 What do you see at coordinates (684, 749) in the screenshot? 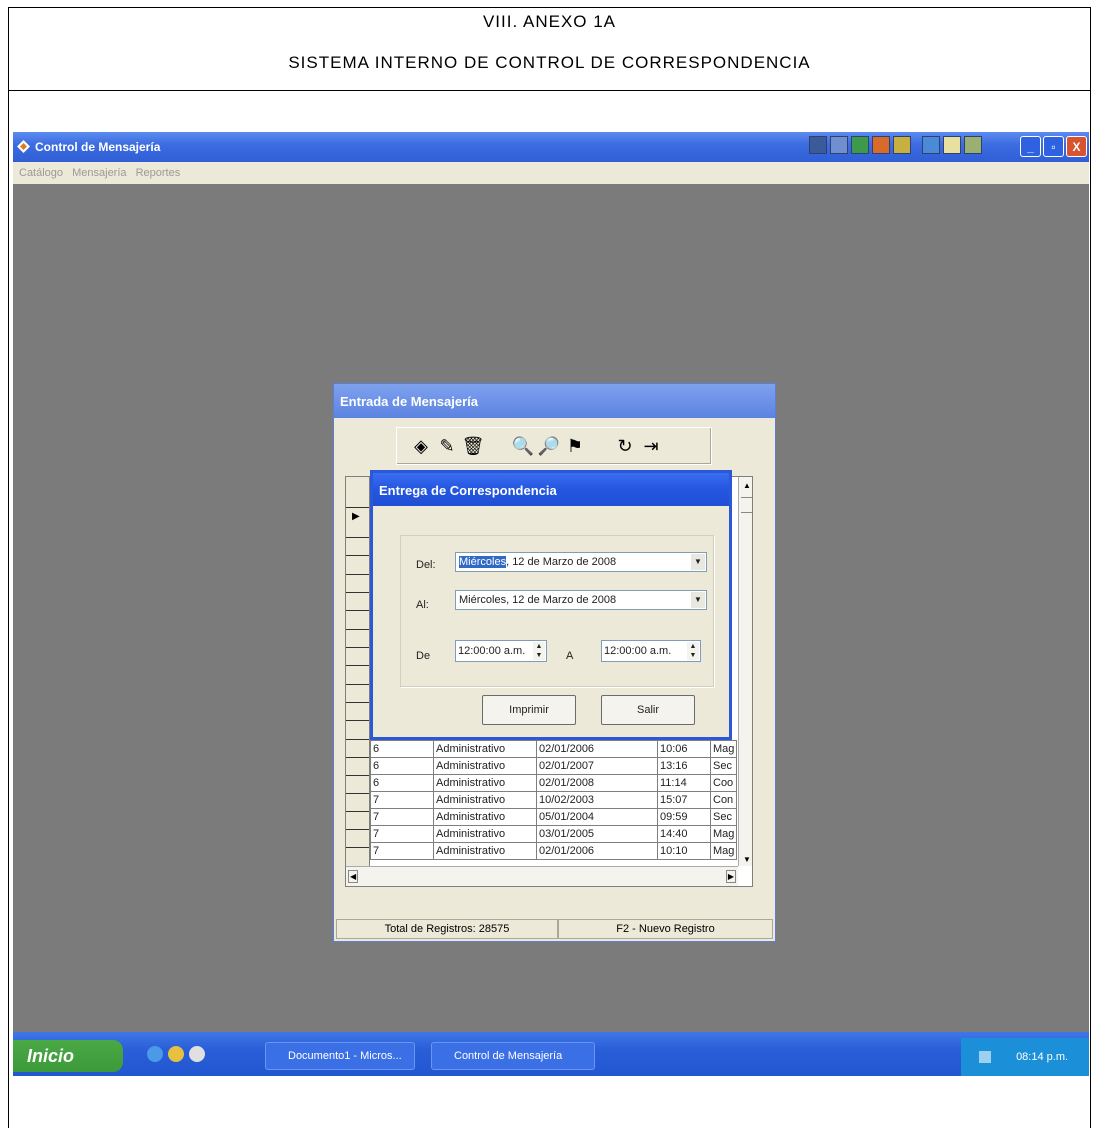
I see `cell-time: 10:06` at bounding box center [684, 749].